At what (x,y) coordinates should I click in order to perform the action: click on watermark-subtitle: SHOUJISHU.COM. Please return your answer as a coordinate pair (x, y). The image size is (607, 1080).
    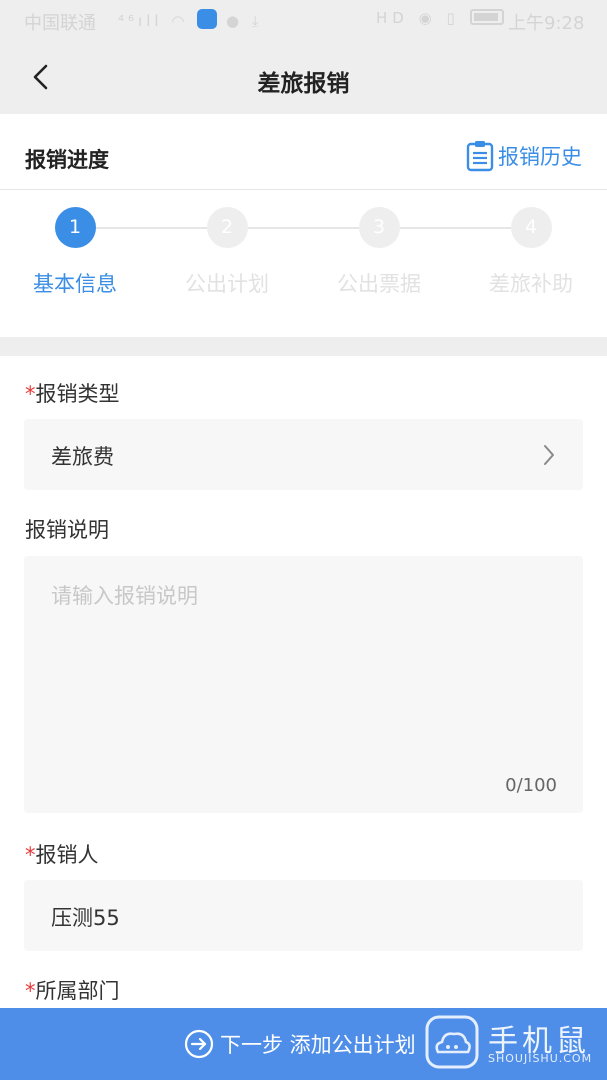
    Looking at the image, I should click on (540, 1058).